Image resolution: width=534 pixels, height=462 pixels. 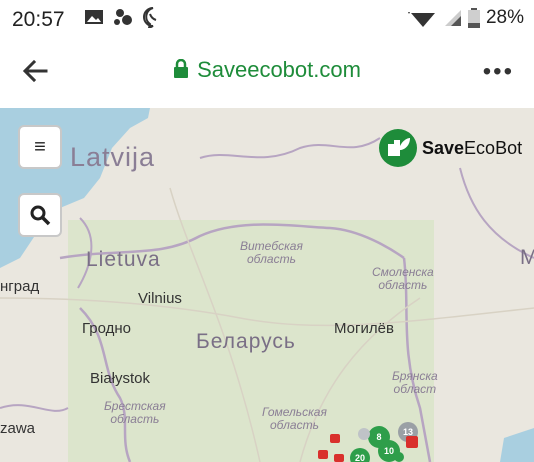 What do you see at coordinates (120, 378) in the screenshot?
I see `label-bialystok: Białystok` at bounding box center [120, 378].